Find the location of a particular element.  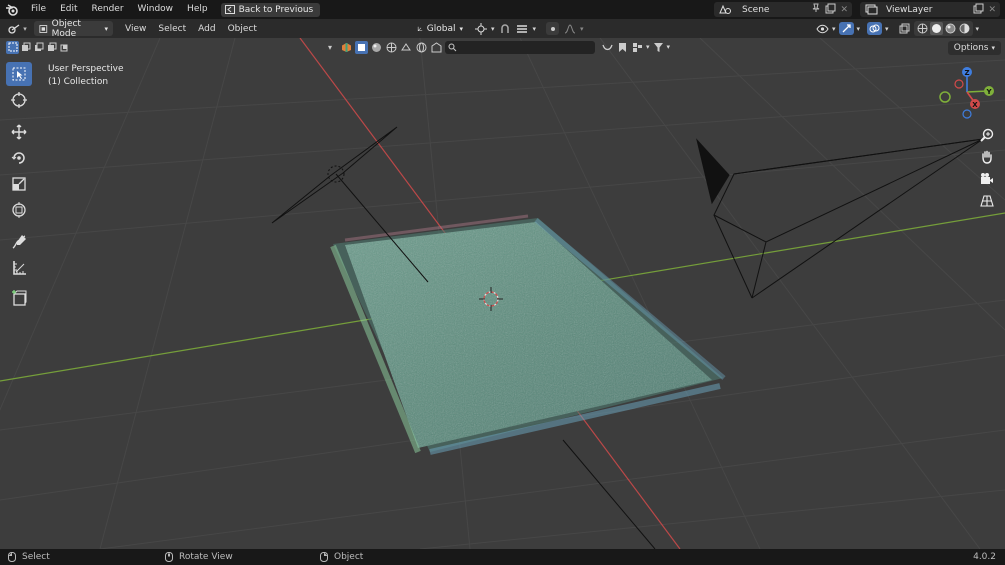

camera-view-button is located at coordinates (987, 179).